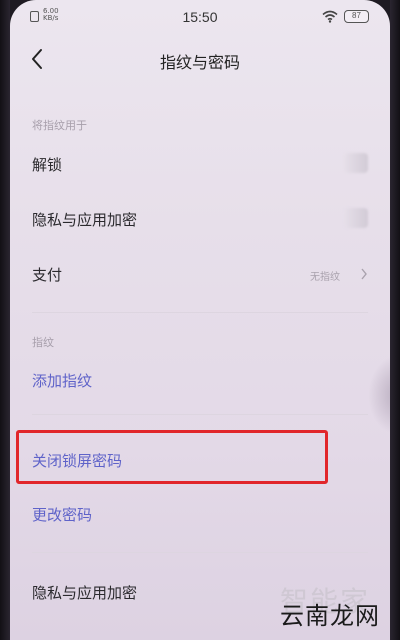  What do you see at coordinates (59, 125) in the screenshot?
I see `section-label-fingerprint-use: 将指纹用于` at bounding box center [59, 125].